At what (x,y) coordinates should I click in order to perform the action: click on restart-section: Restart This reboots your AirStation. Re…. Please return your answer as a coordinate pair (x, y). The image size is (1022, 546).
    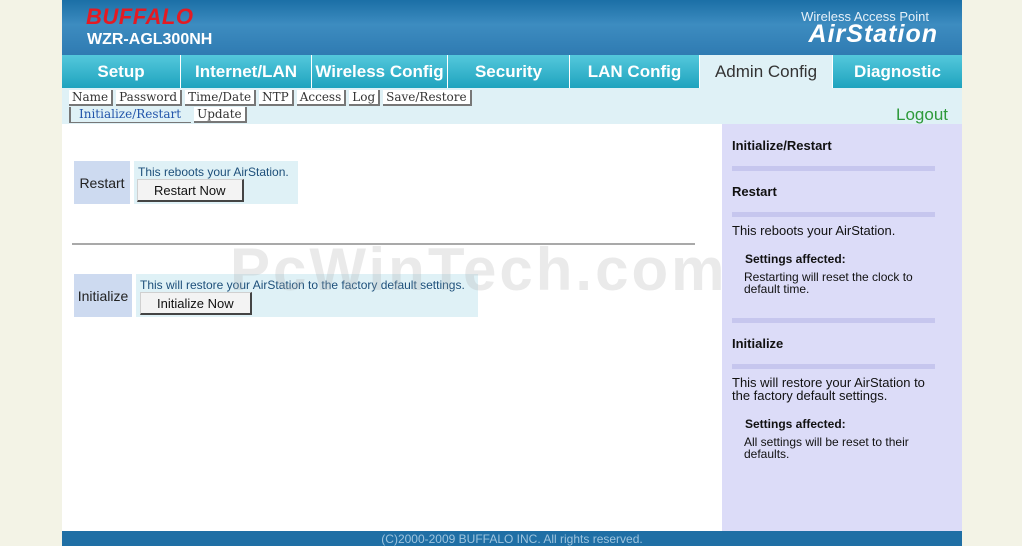
    Looking at the image, I should click on (186, 182).